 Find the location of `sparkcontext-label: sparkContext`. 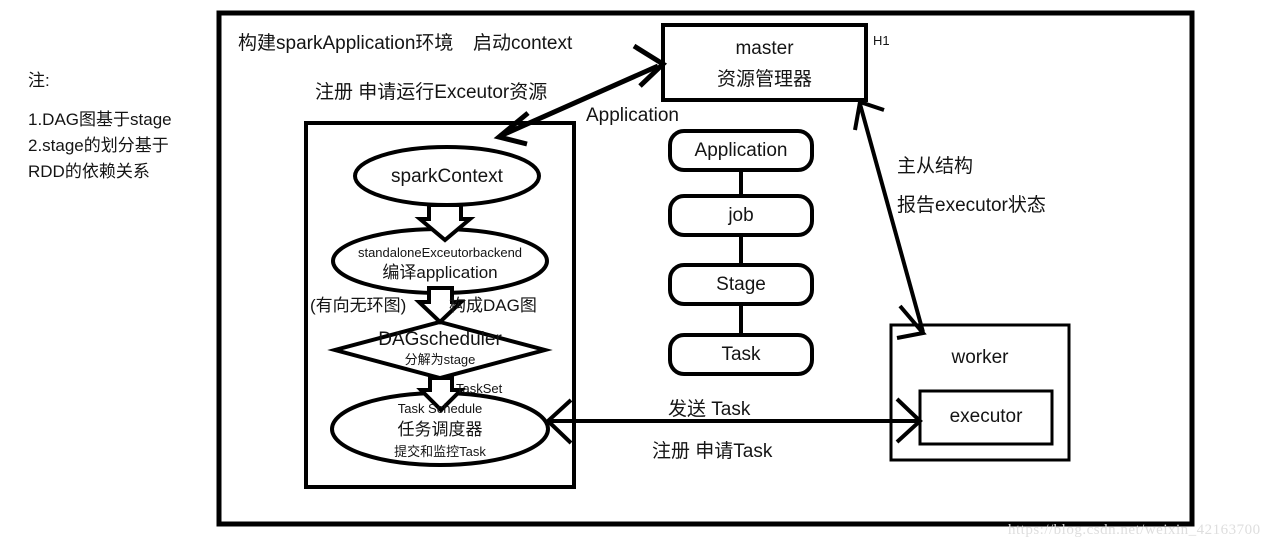

sparkcontext-label: sparkContext is located at coordinates (447, 176).